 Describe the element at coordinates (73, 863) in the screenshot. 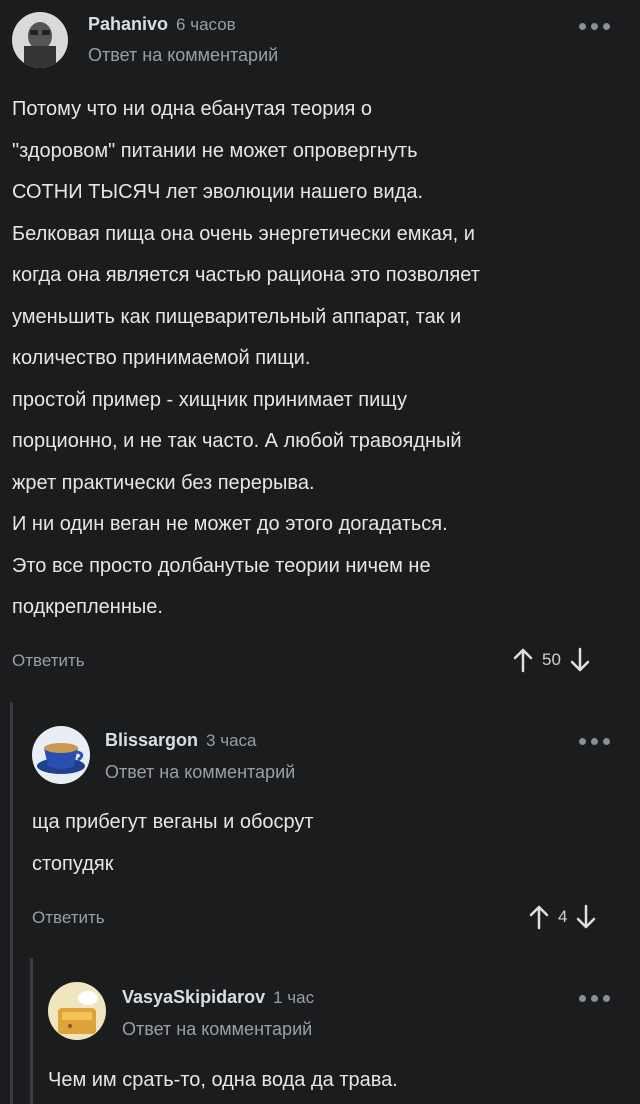

I see `comment-line: стопудяк` at that location.